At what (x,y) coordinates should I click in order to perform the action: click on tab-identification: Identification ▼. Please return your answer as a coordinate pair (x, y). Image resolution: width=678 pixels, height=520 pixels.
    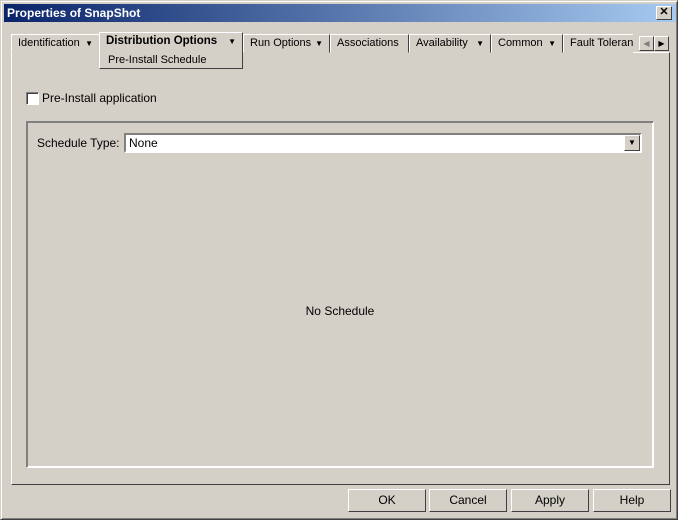
    Looking at the image, I should click on (55, 43).